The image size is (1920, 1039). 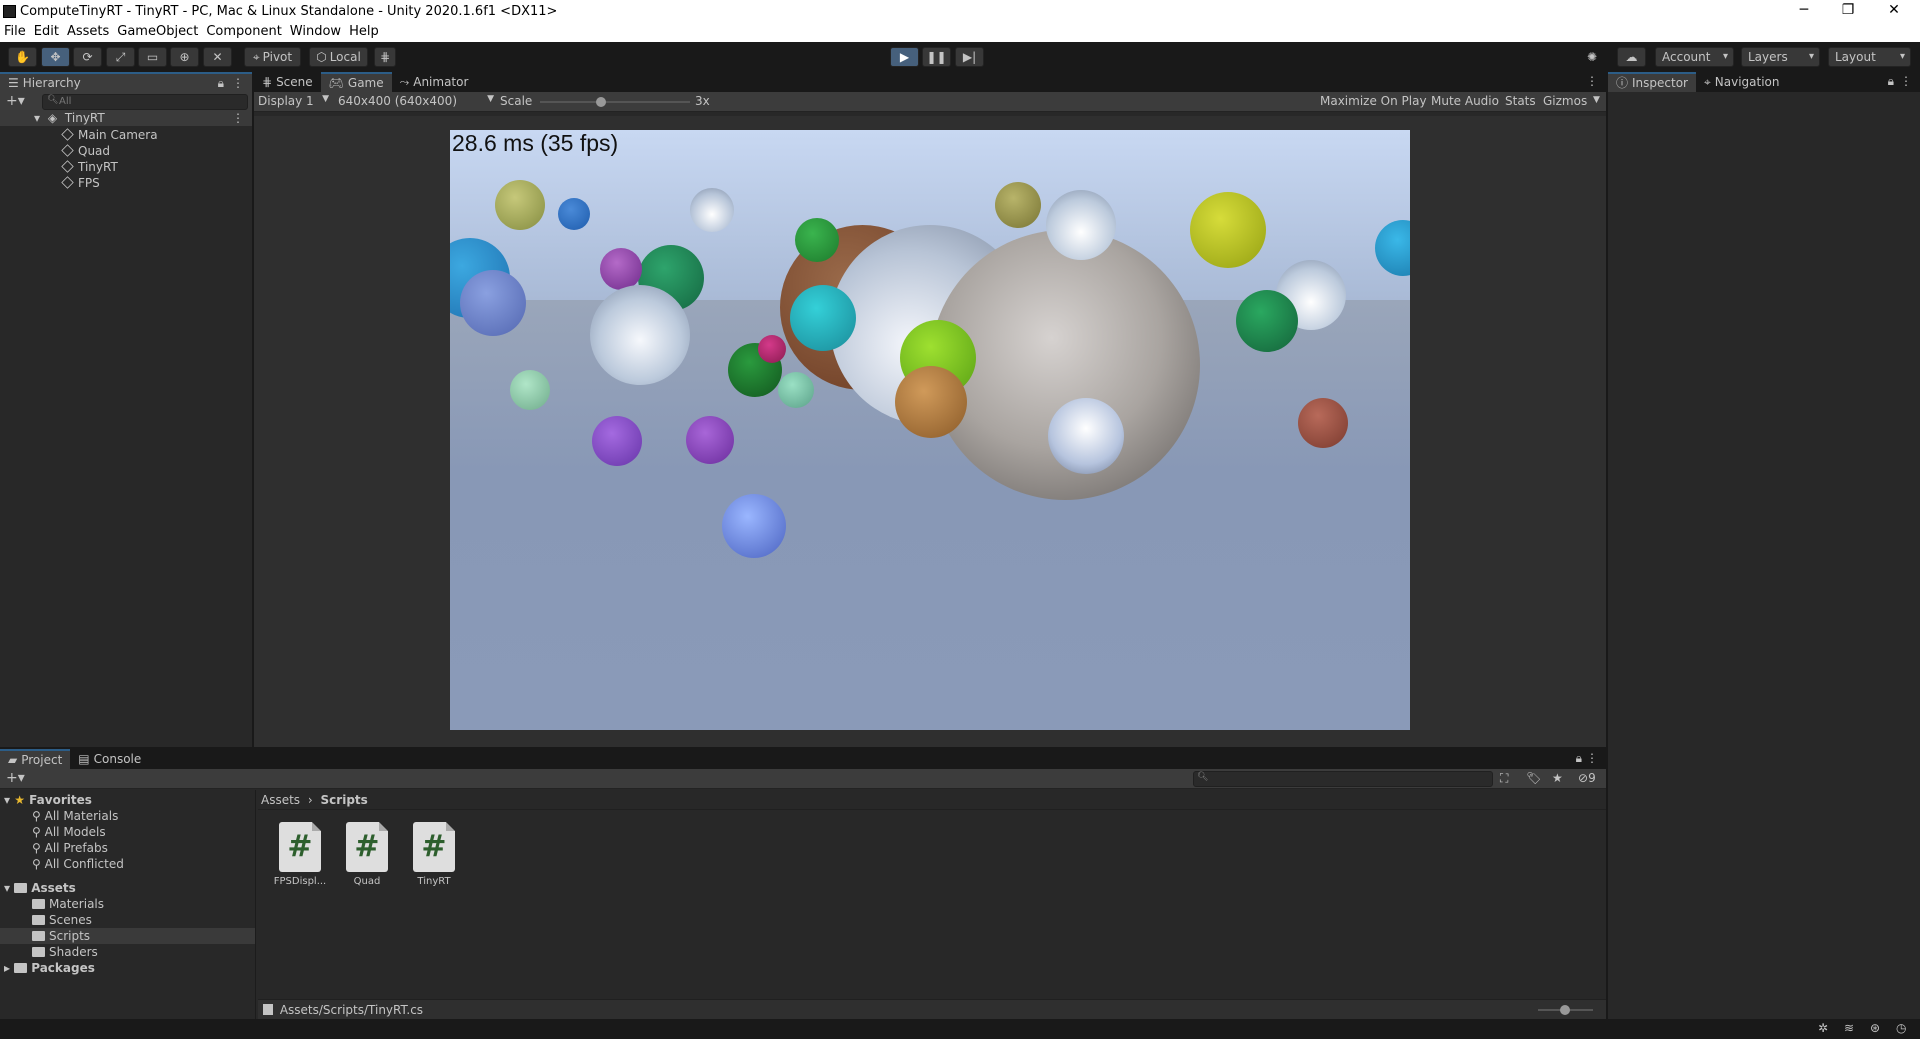 What do you see at coordinates (126, 82) in the screenshot?
I see `tab-hierarchy: ☰ Hierarchy 🔒︎ ⋮` at bounding box center [126, 82].